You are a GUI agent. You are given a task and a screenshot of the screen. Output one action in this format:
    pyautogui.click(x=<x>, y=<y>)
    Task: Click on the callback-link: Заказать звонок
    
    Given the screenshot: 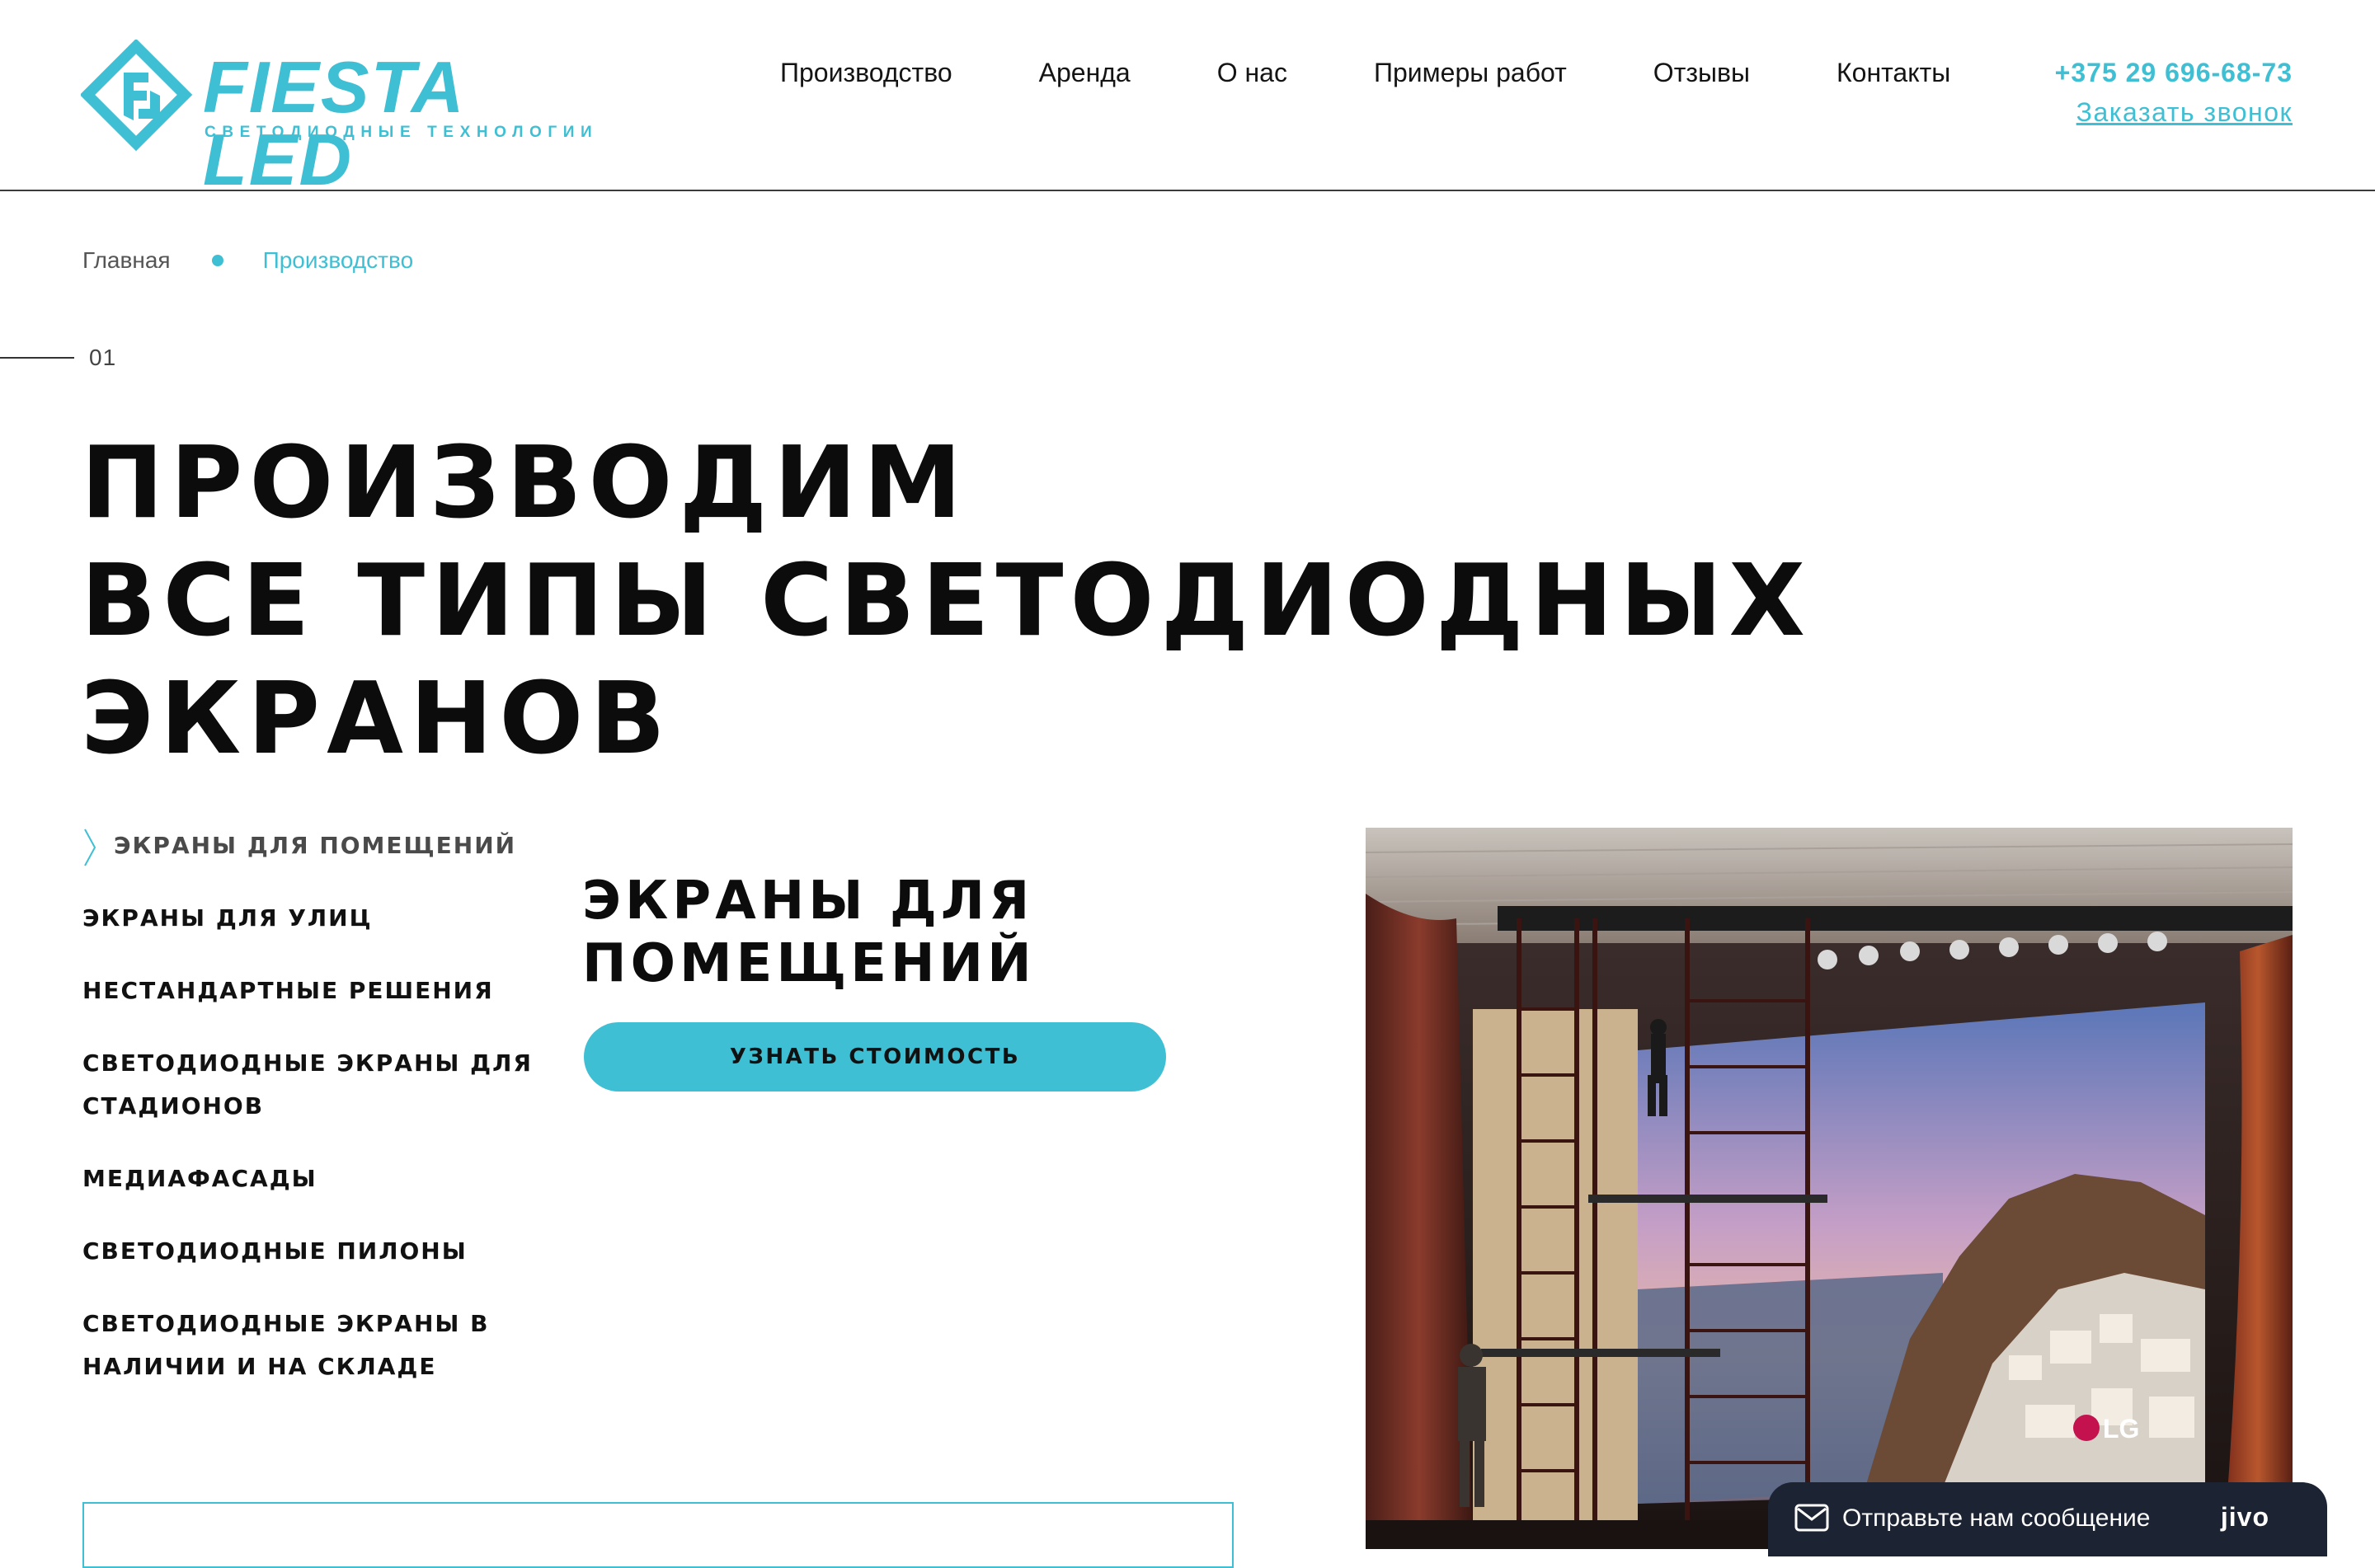 What is the action you would take?
    pyautogui.click(x=2174, y=112)
    